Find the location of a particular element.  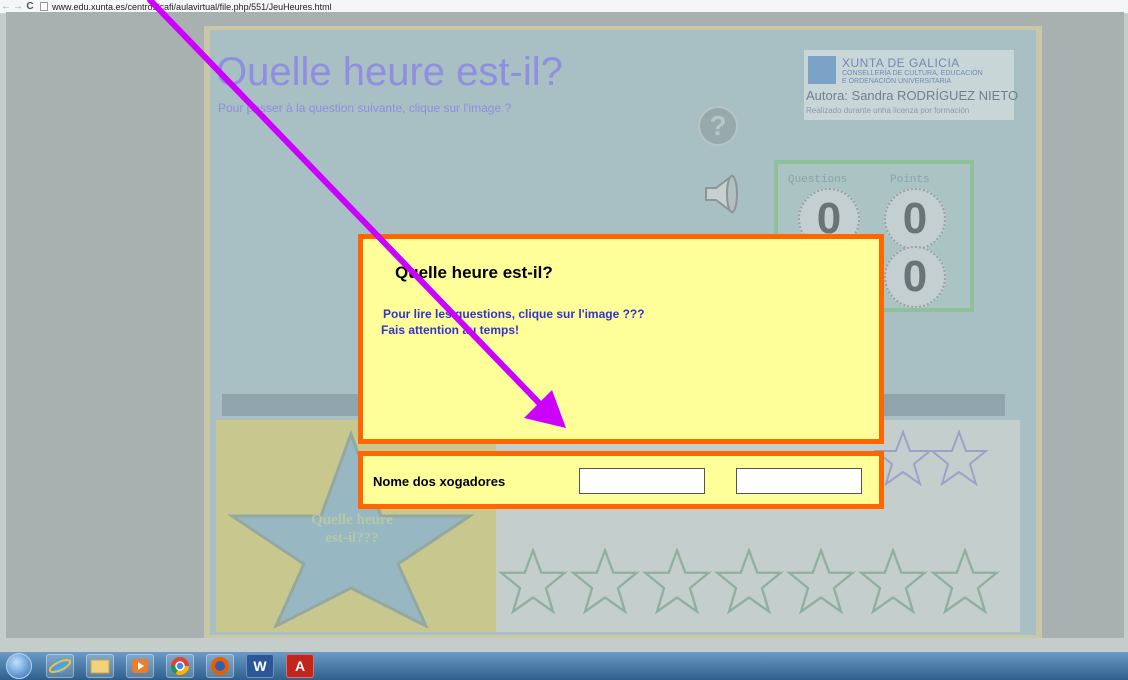

page-icon is located at coordinates (44, 6).